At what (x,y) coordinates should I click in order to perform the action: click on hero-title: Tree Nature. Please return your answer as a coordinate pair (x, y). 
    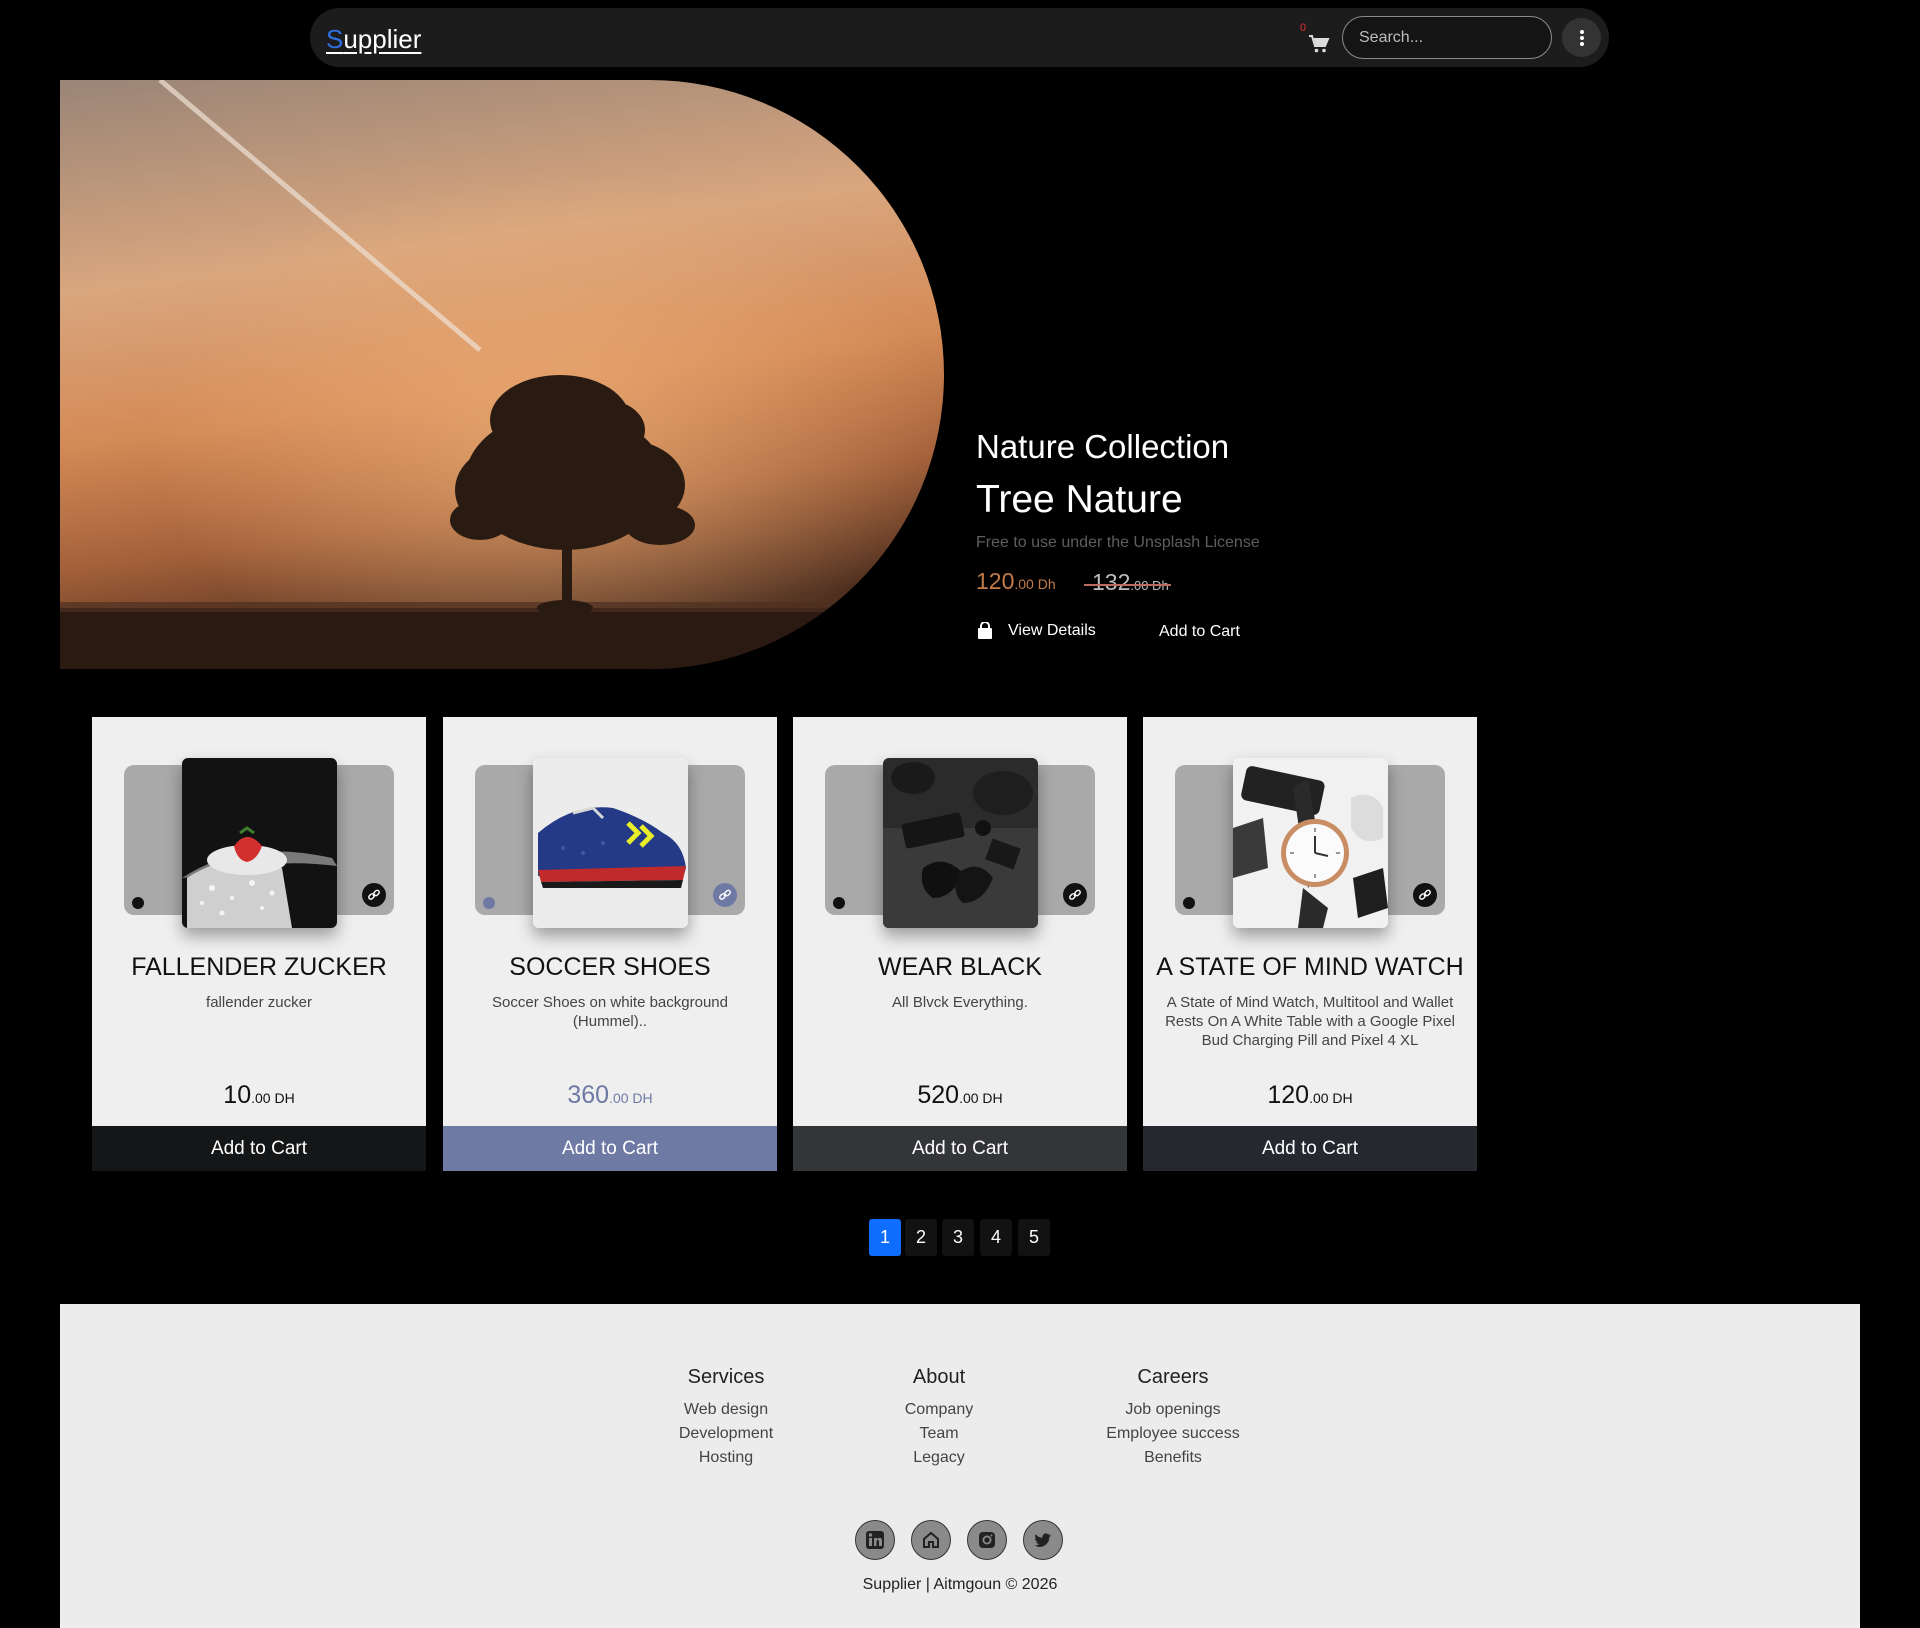
    Looking at the image, I should click on (1079, 499).